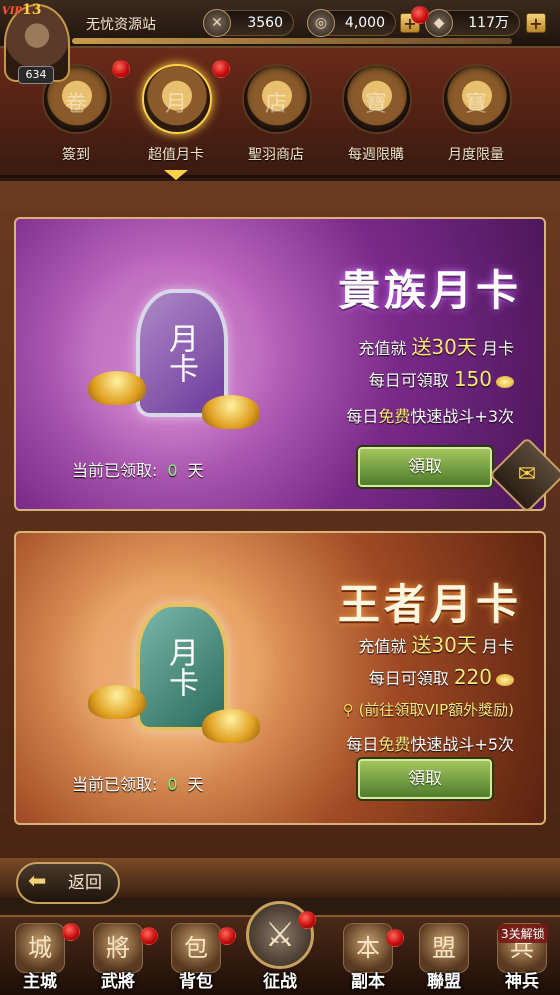 This screenshot has width=560, height=995. I want to click on card-title: 王者月卡, so click(429, 604).